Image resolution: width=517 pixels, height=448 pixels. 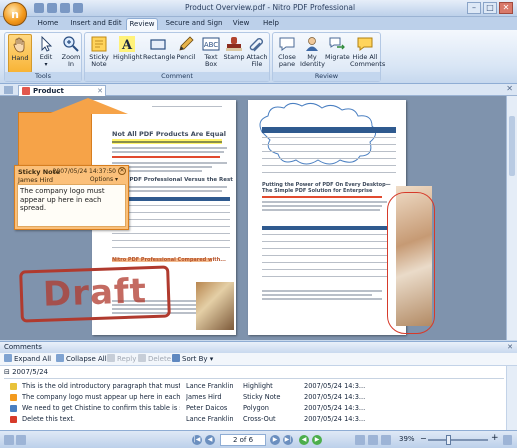 I want to click on tab-review: Review, so click(x=142, y=24).